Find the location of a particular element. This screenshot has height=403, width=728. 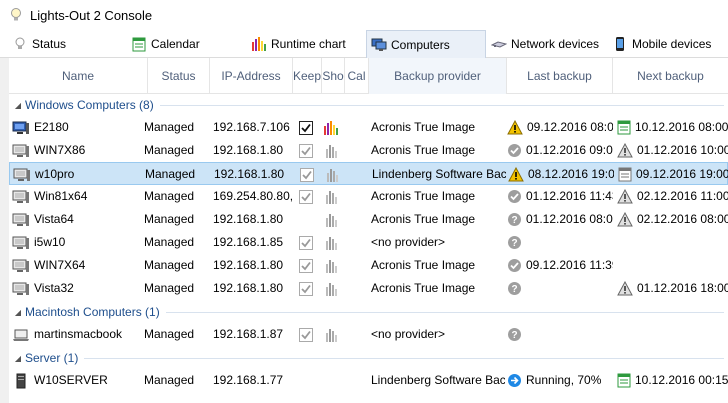

group-header: ◢ Server (1) is located at coordinates (368, 358).